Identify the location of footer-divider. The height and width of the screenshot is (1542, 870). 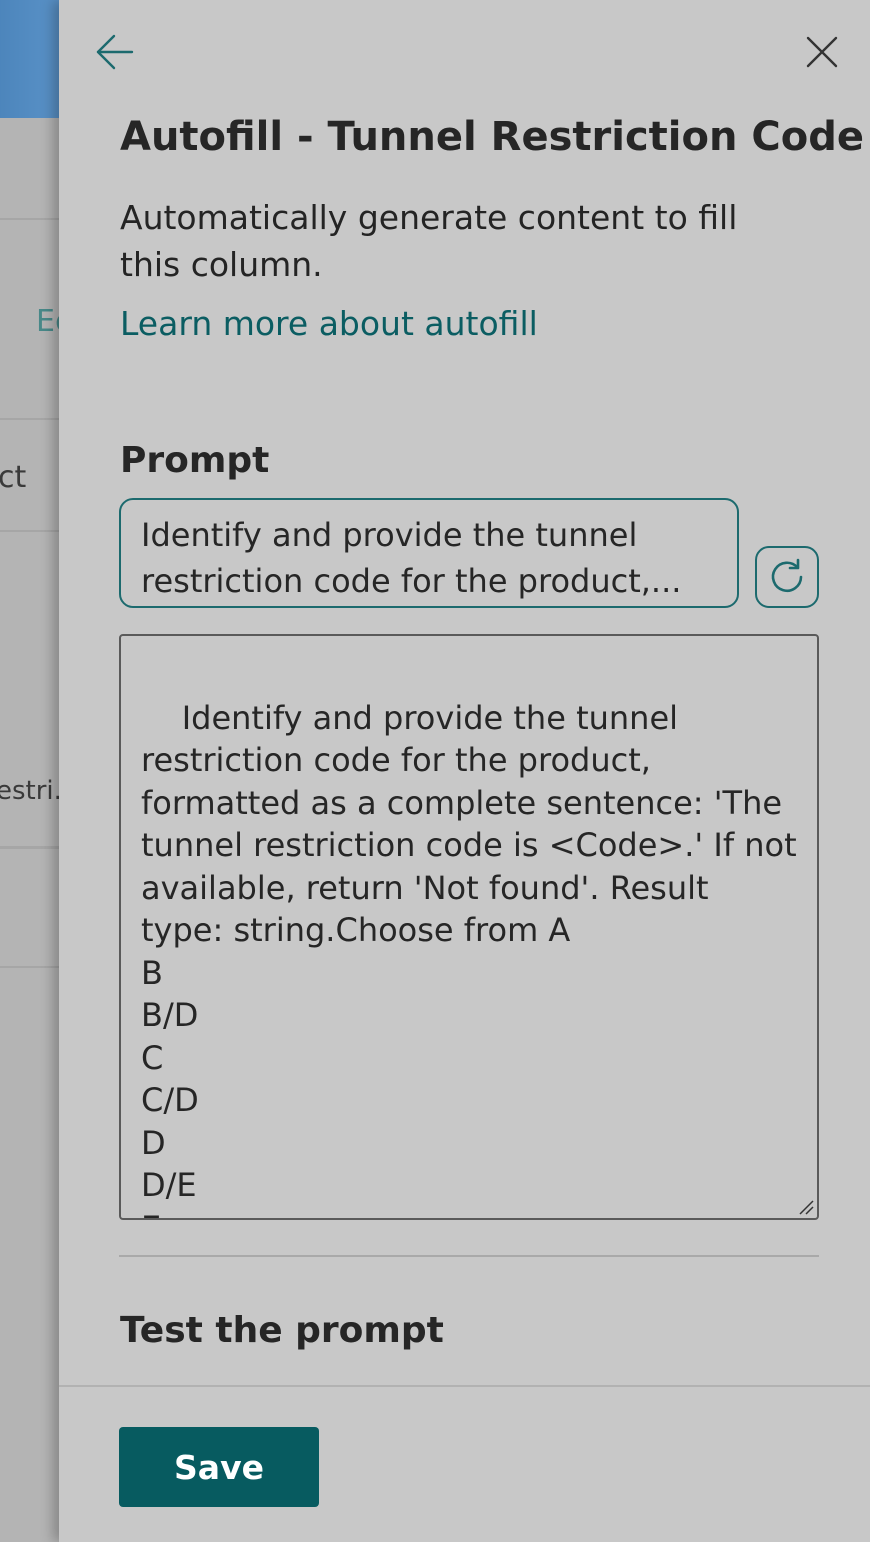
(464, 1386).